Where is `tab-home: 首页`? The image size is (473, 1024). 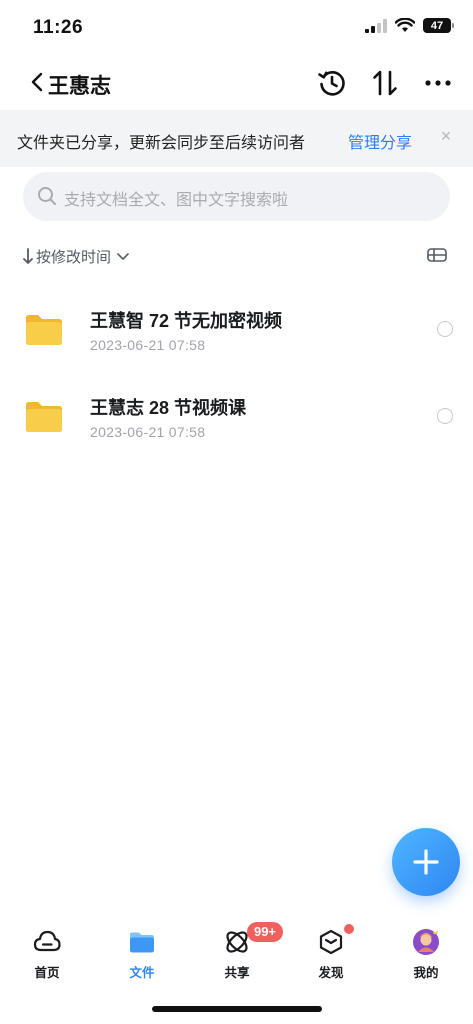
tab-home: 首页 is located at coordinates (47, 951).